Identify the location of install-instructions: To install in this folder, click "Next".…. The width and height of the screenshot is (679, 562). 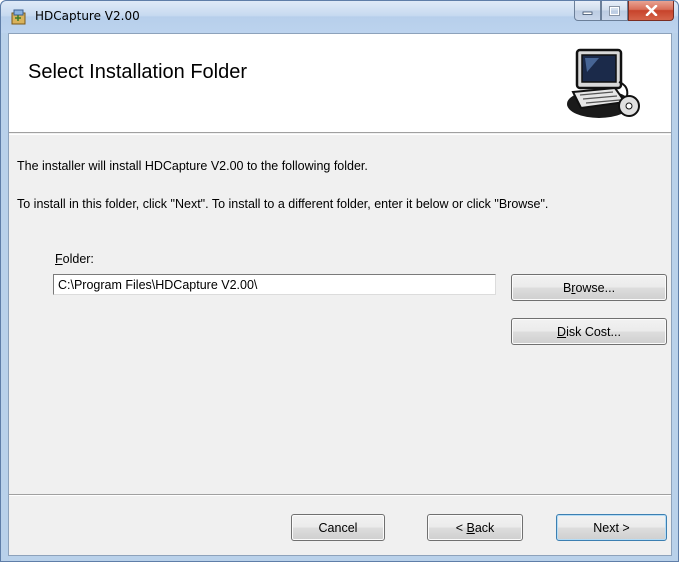
(283, 204).